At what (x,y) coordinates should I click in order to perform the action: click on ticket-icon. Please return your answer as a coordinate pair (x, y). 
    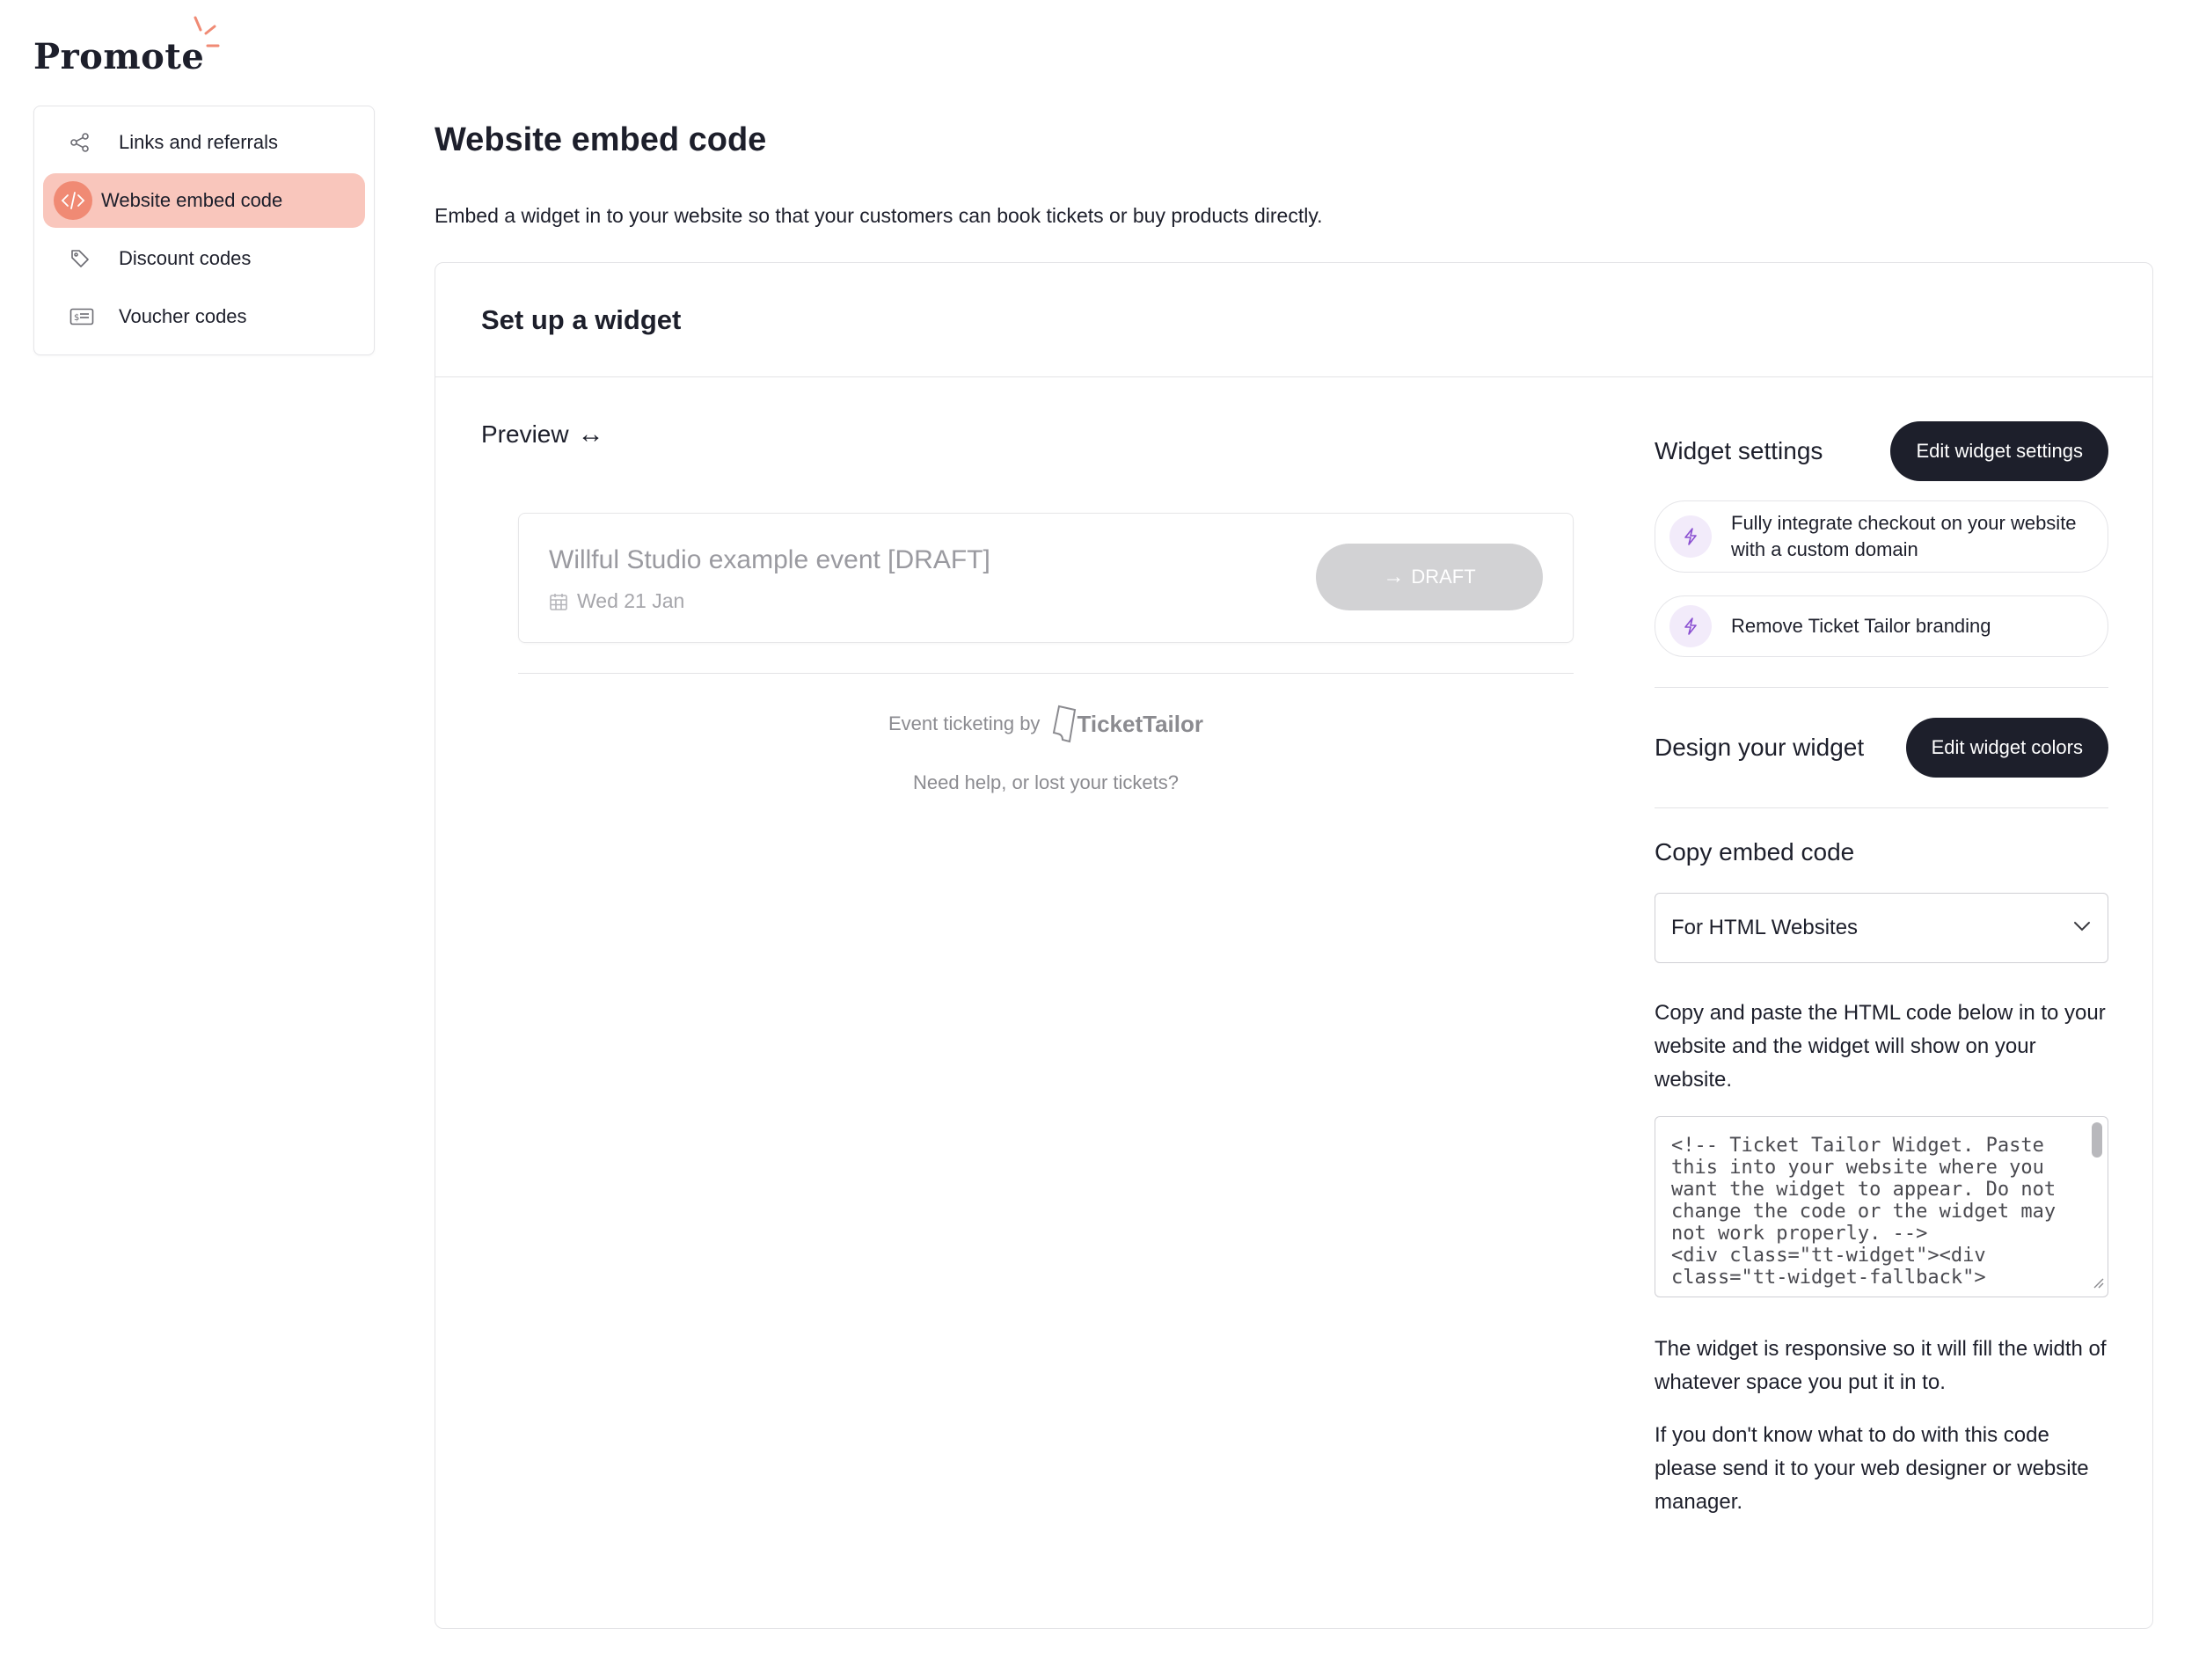
    Looking at the image, I should click on (1065, 724).